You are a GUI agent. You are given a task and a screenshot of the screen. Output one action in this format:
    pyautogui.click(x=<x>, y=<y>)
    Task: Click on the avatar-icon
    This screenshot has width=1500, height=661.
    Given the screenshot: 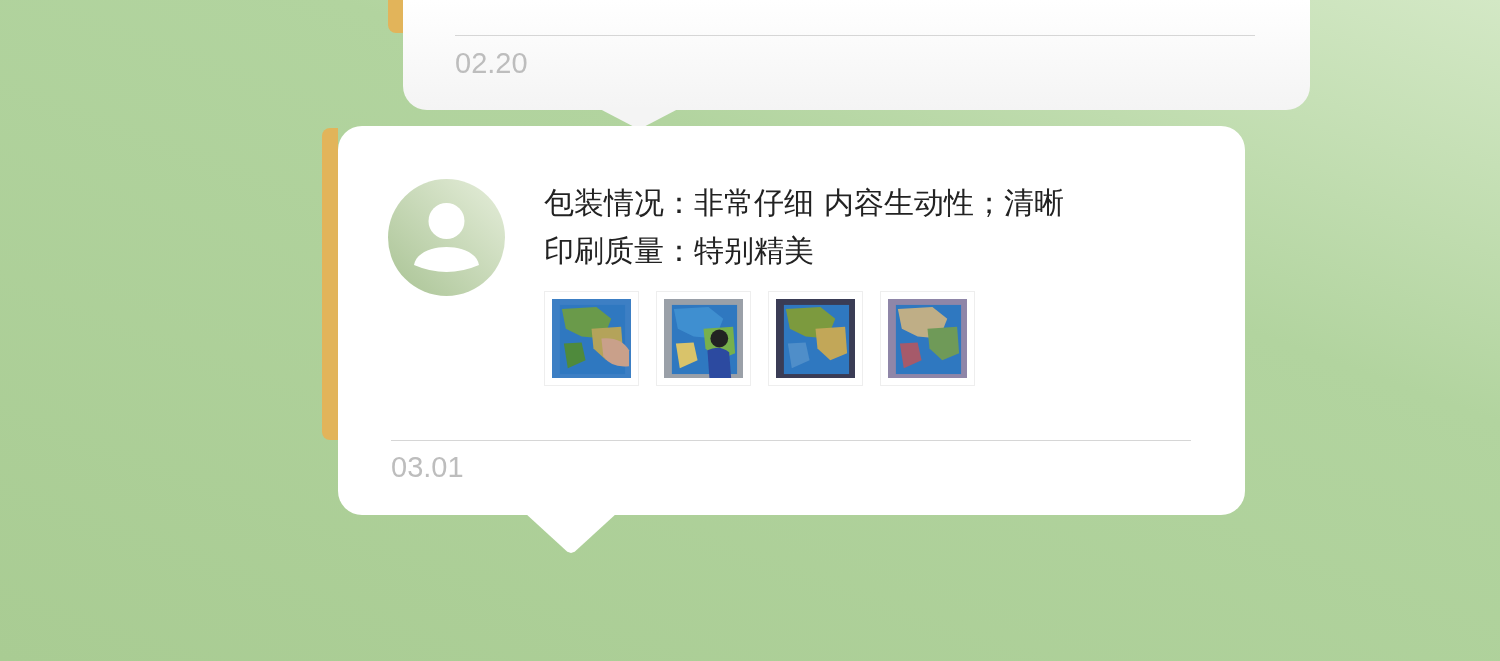 What is the action you would take?
    pyautogui.click(x=446, y=237)
    